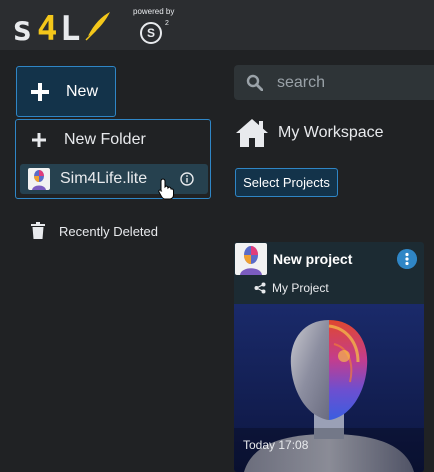  Describe the element at coordinates (187, 179) in the screenshot. I see `info-icon` at that location.